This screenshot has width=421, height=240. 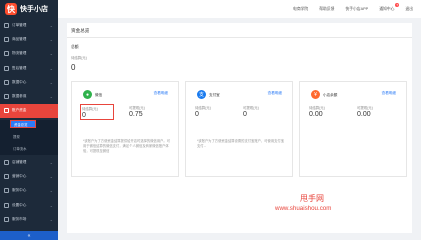 I want to click on available-withdraw-metric: 可提现(元) 0, so click(x=259, y=112).